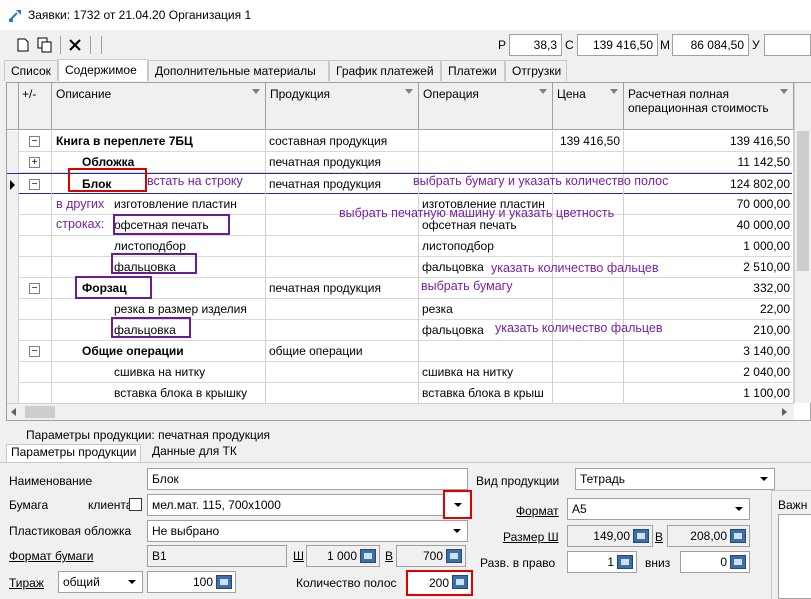 This screenshot has width=811, height=599. What do you see at coordinates (658, 509) in the screenshot?
I see `format-select: А5` at bounding box center [658, 509].